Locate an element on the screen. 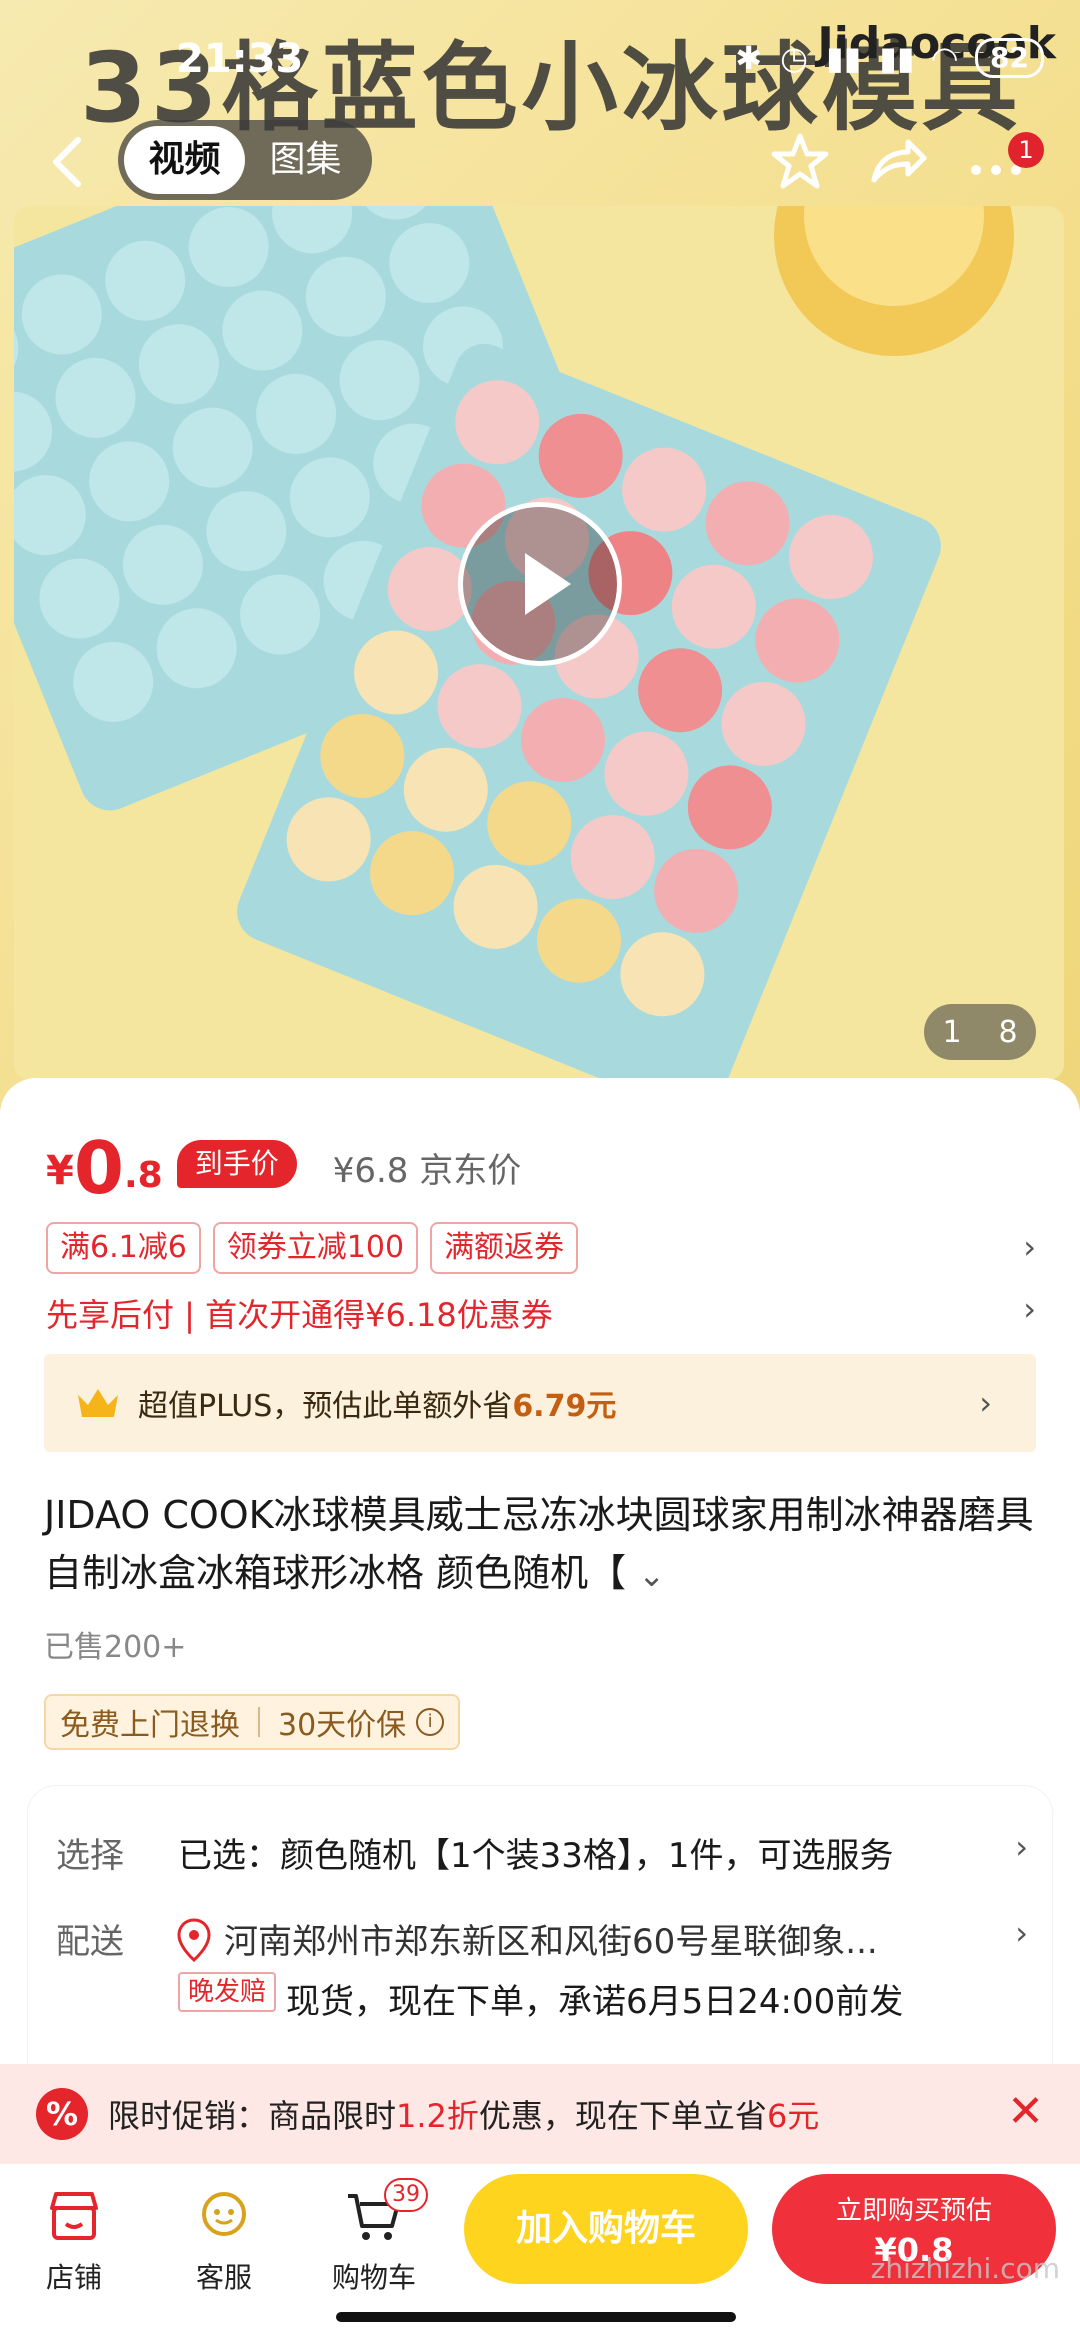  customer-service-button: 客服 is located at coordinates (224, 2240).